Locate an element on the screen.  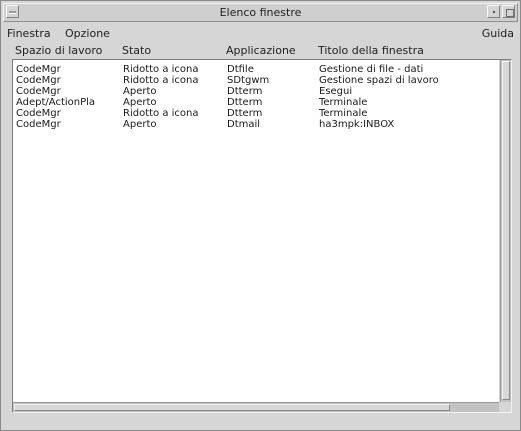
menu-bar: Finestra Opzione Guida is located at coordinates (260, 33).